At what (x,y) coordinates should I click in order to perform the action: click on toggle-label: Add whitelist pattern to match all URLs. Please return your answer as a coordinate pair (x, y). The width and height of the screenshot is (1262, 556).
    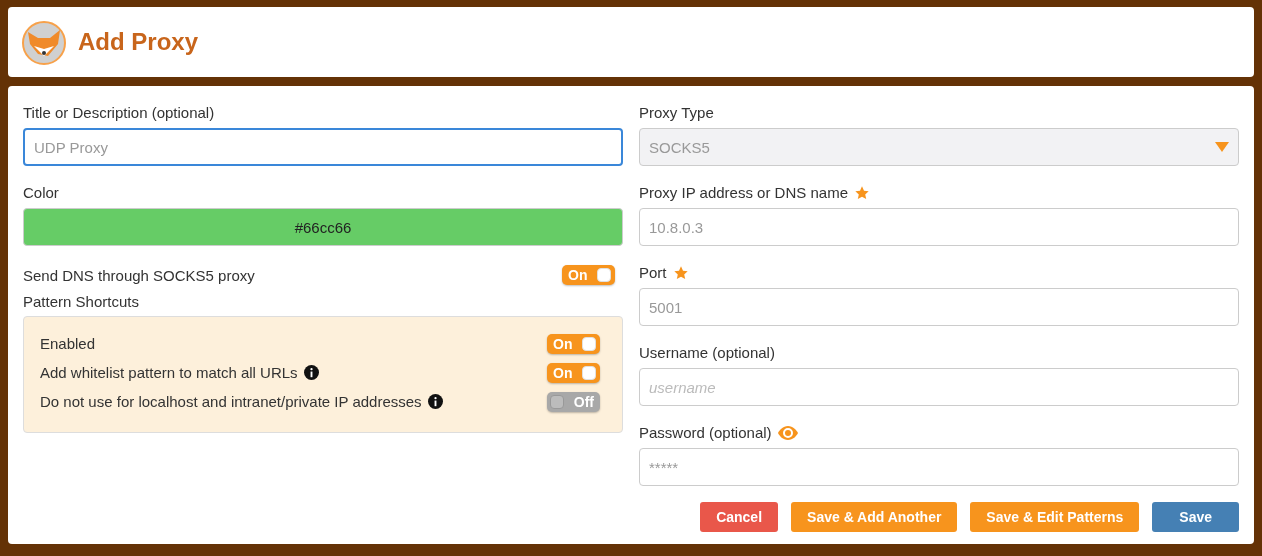
    Looking at the image, I should click on (169, 372).